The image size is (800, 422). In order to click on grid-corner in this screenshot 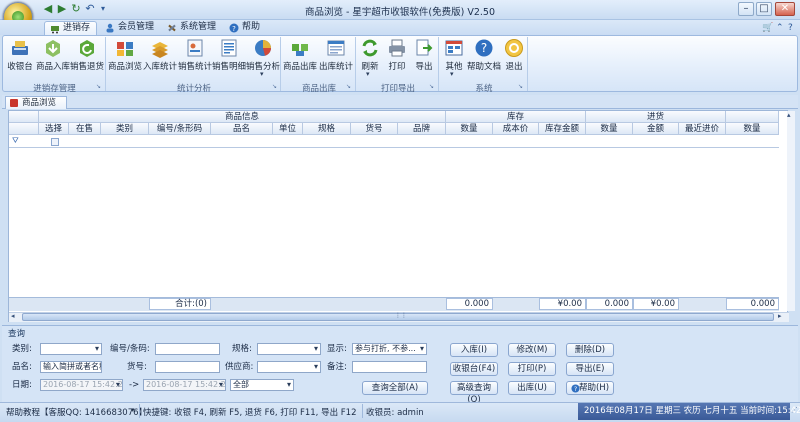, I will do `click(24, 117)`.